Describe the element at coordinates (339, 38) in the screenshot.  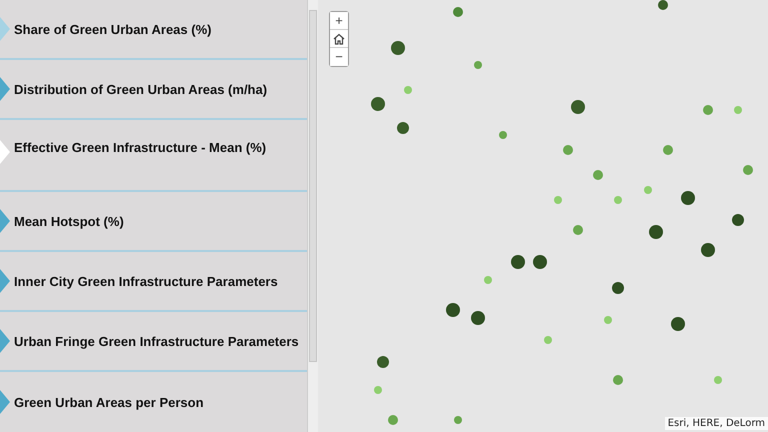
I see `home-icon` at that location.